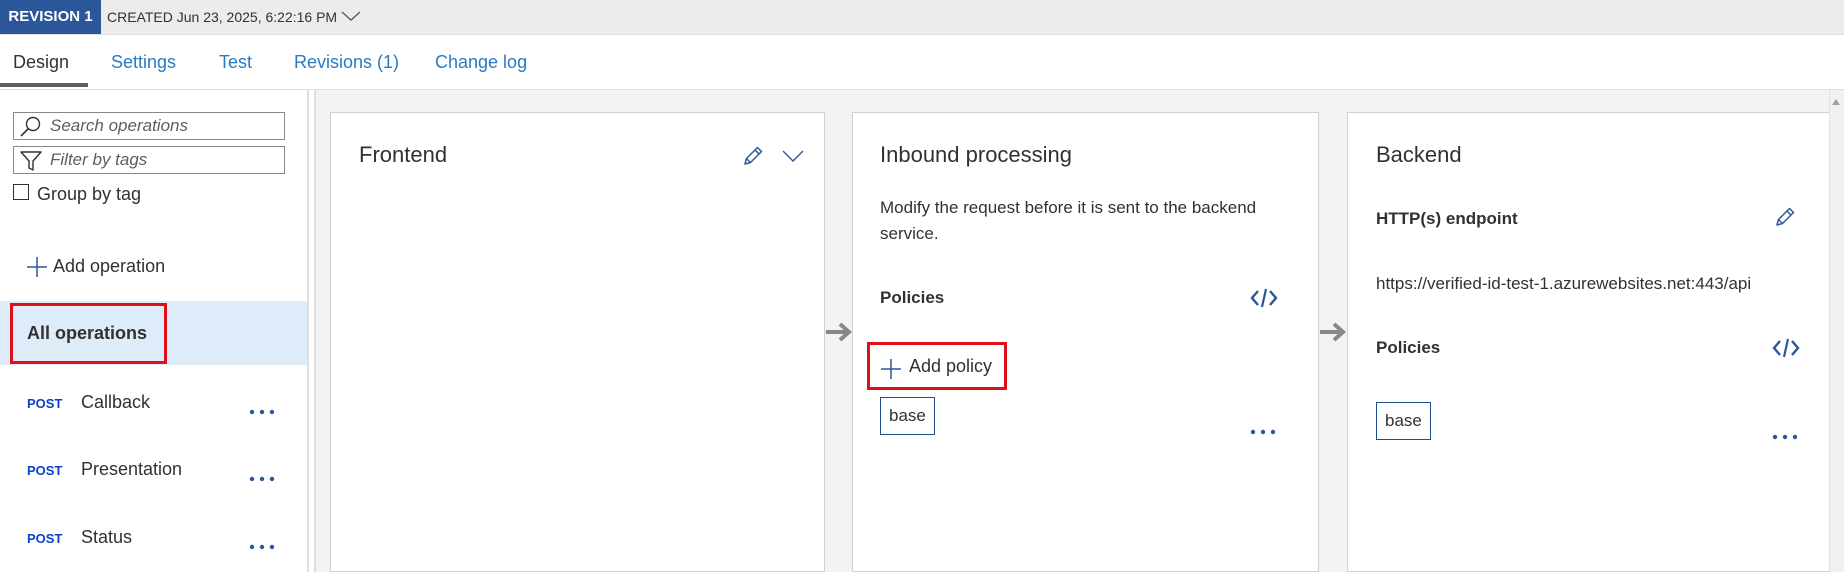 The height and width of the screenshot is (572, 1844). Describe the element at coordinates (403, 154) in the screenshot. I see `frontend-title: Frontend` at that location.